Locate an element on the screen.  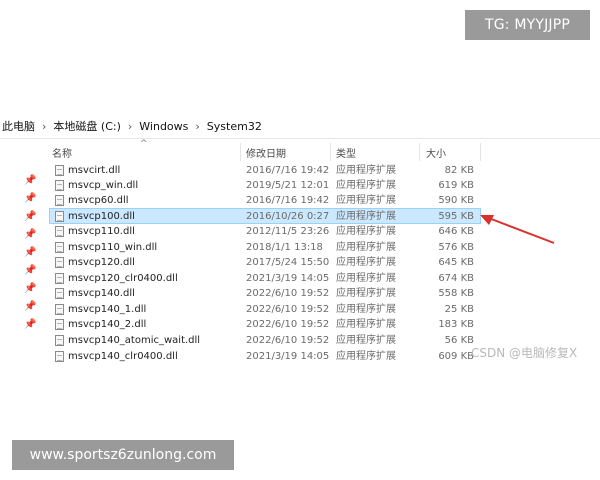
file-size: 576 KB is located at coordinates (456, 247).